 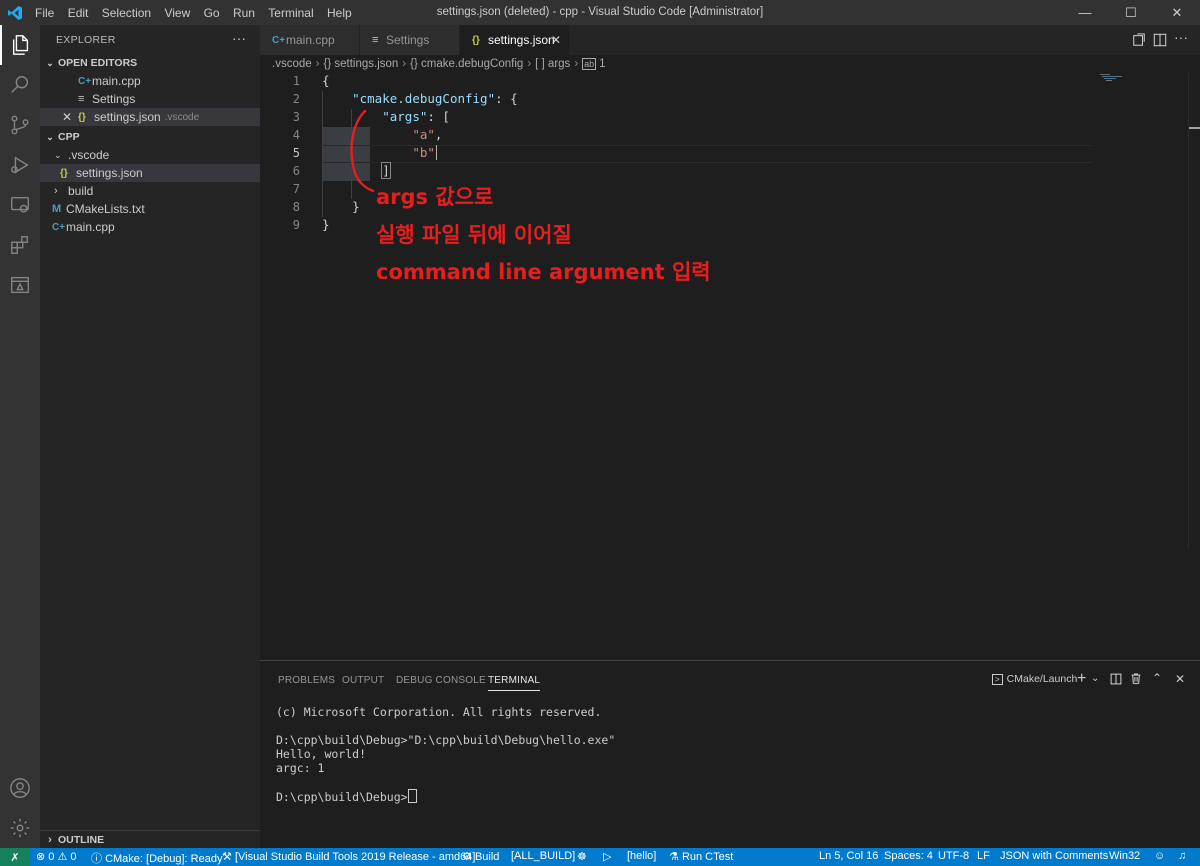 What do you see at coordinates (78, 13) in the screenshot?
I see `menu-edit: Edit` at bounding box center [78, 13].